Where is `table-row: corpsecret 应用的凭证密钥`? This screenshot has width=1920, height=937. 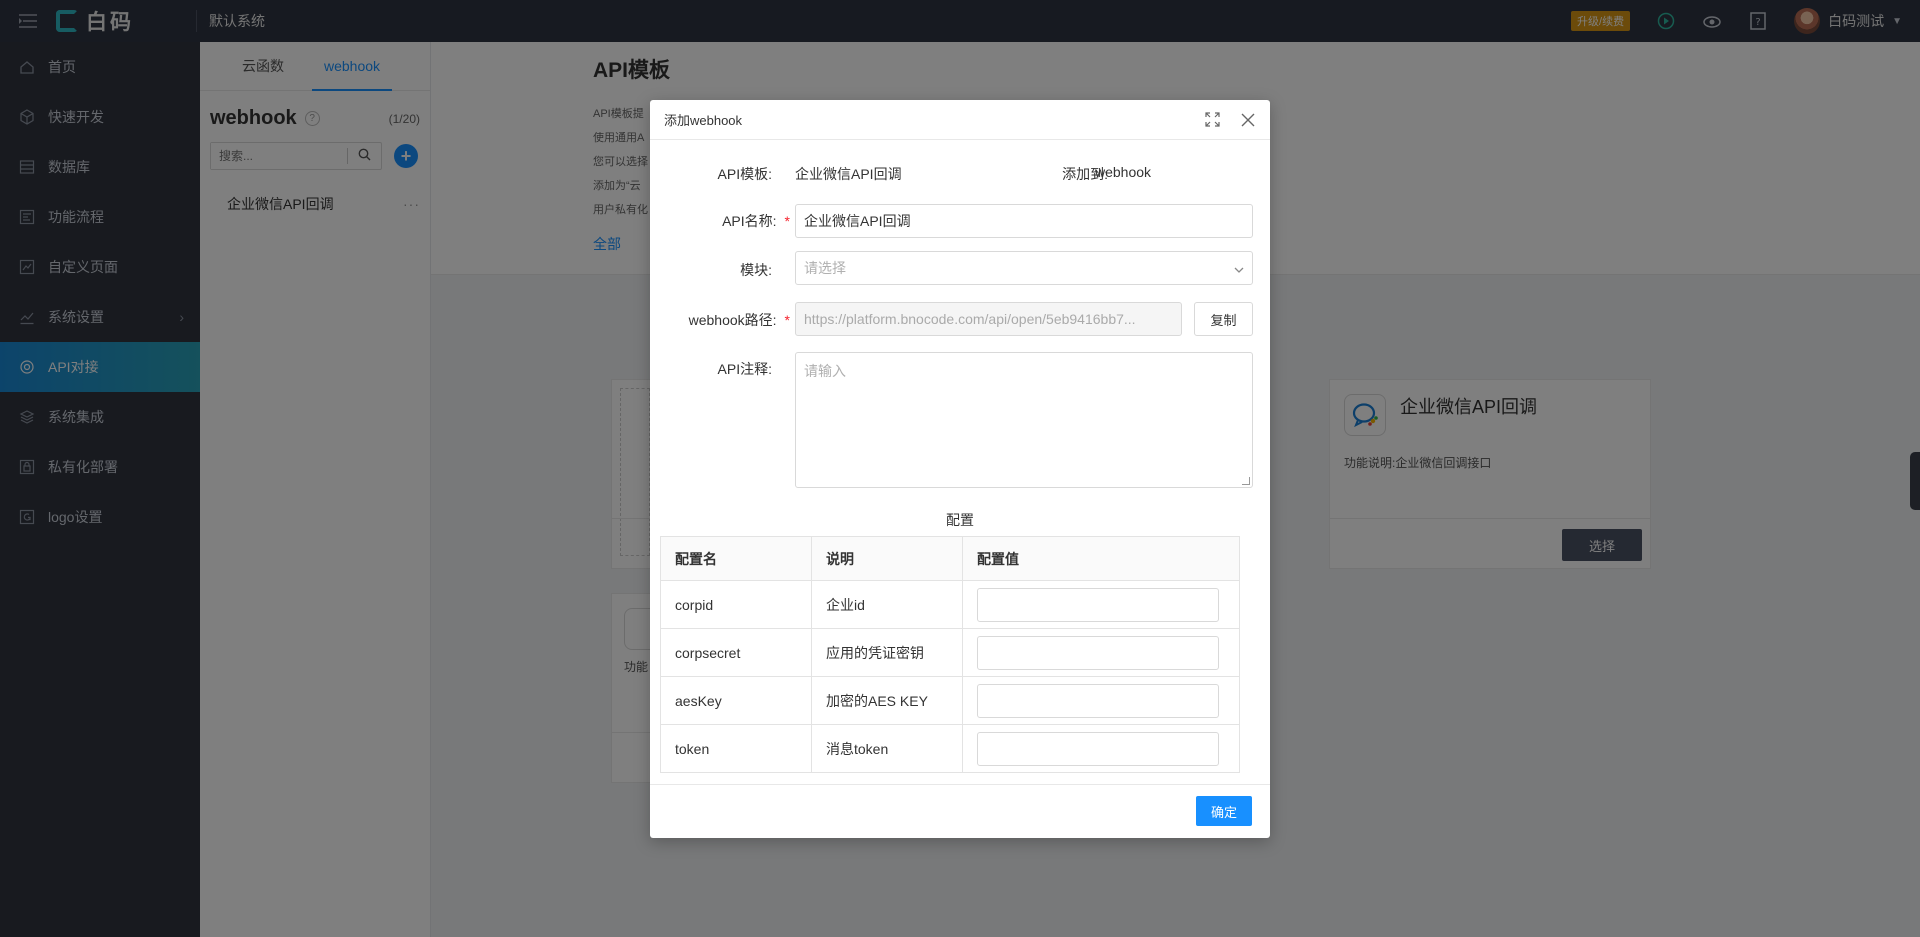
table-row: corpsecret 应用的凭证密钥 is located at coordinates (950, 652).